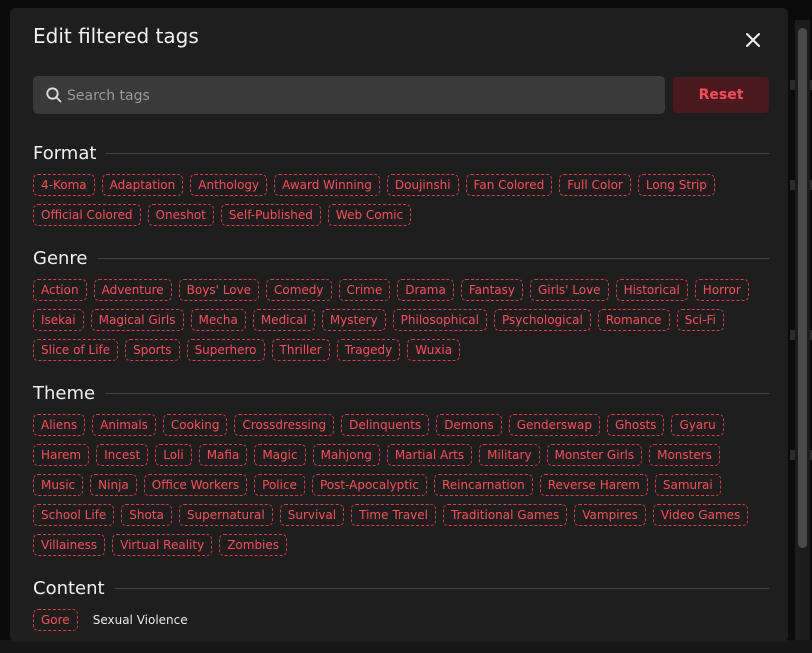  What do you see at coordinates (401, 153) in the screenshot?
I see `section-header: Format` at bounding box center [401, 153].